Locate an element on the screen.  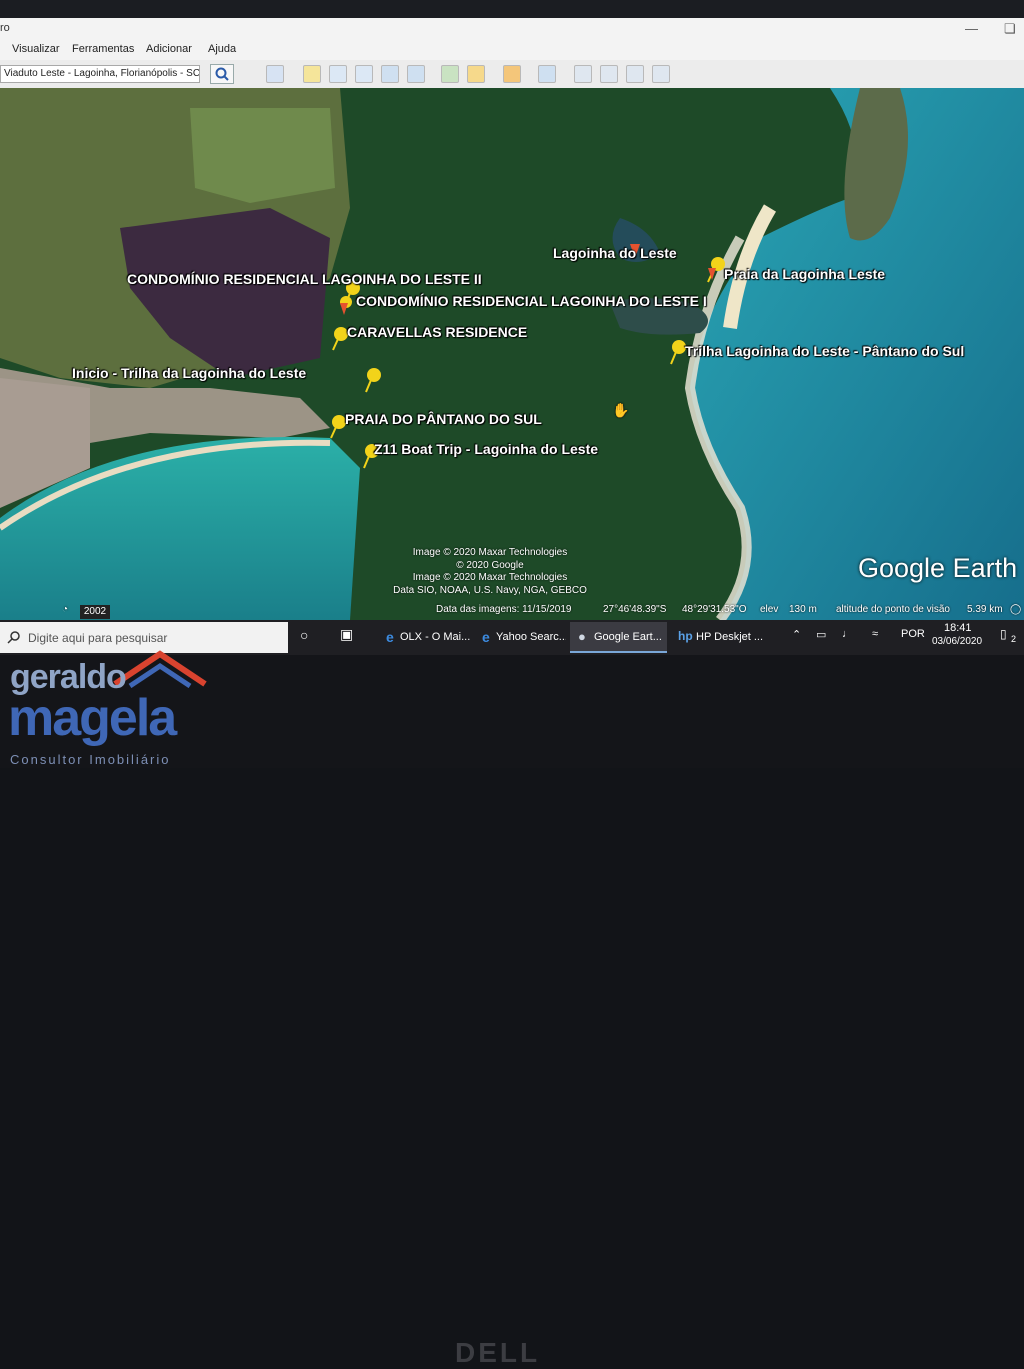
sidebar-toggle-icon is located at coordinates (275, 74).